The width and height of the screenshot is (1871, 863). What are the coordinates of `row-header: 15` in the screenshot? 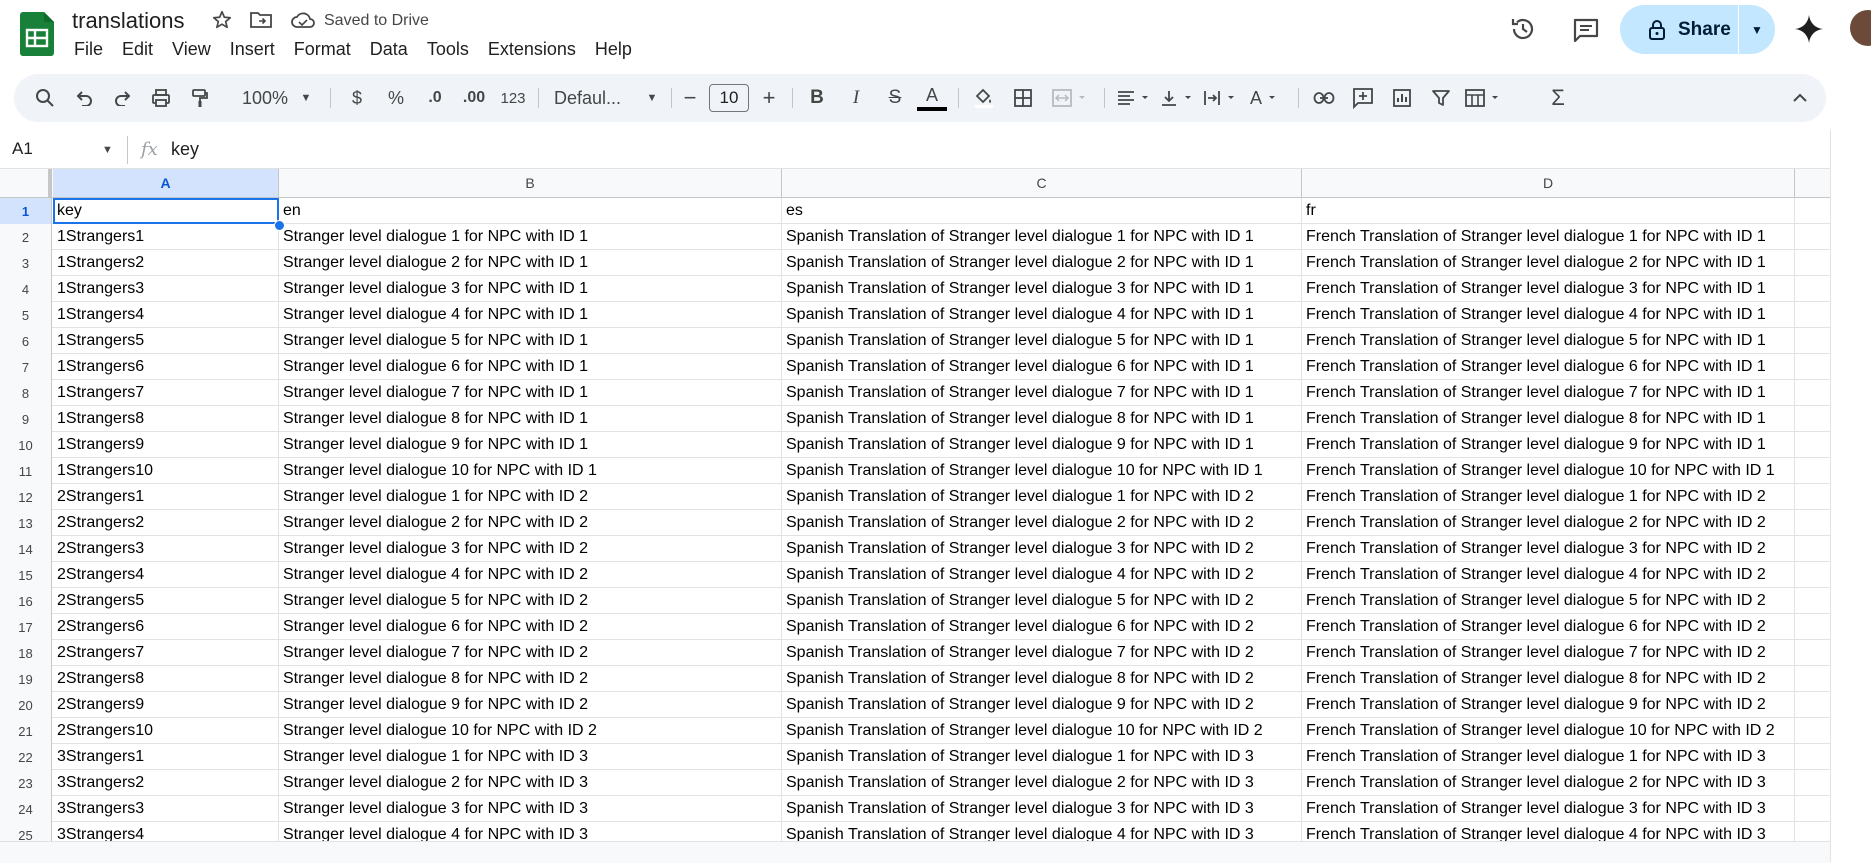 It's located at (26, 575).